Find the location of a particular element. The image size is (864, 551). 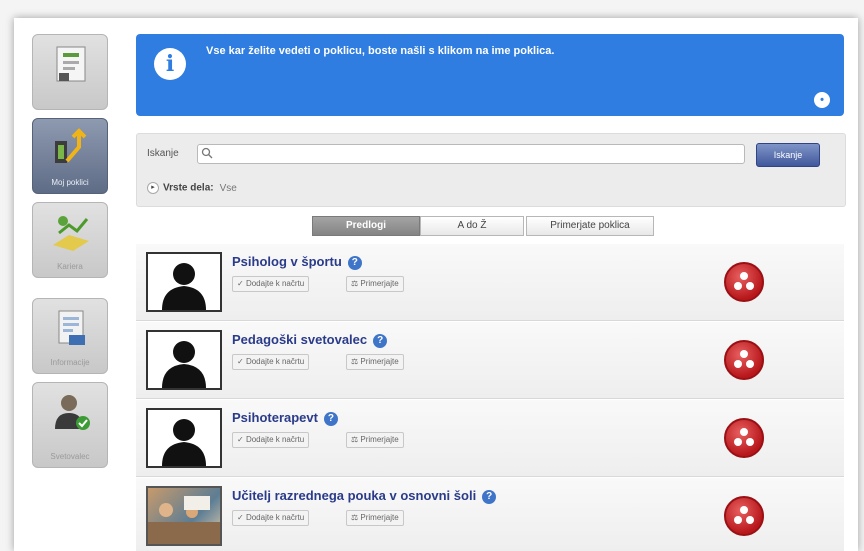

job-title-text: Pedagoški svetovalec is located at coordinates (299, 339).